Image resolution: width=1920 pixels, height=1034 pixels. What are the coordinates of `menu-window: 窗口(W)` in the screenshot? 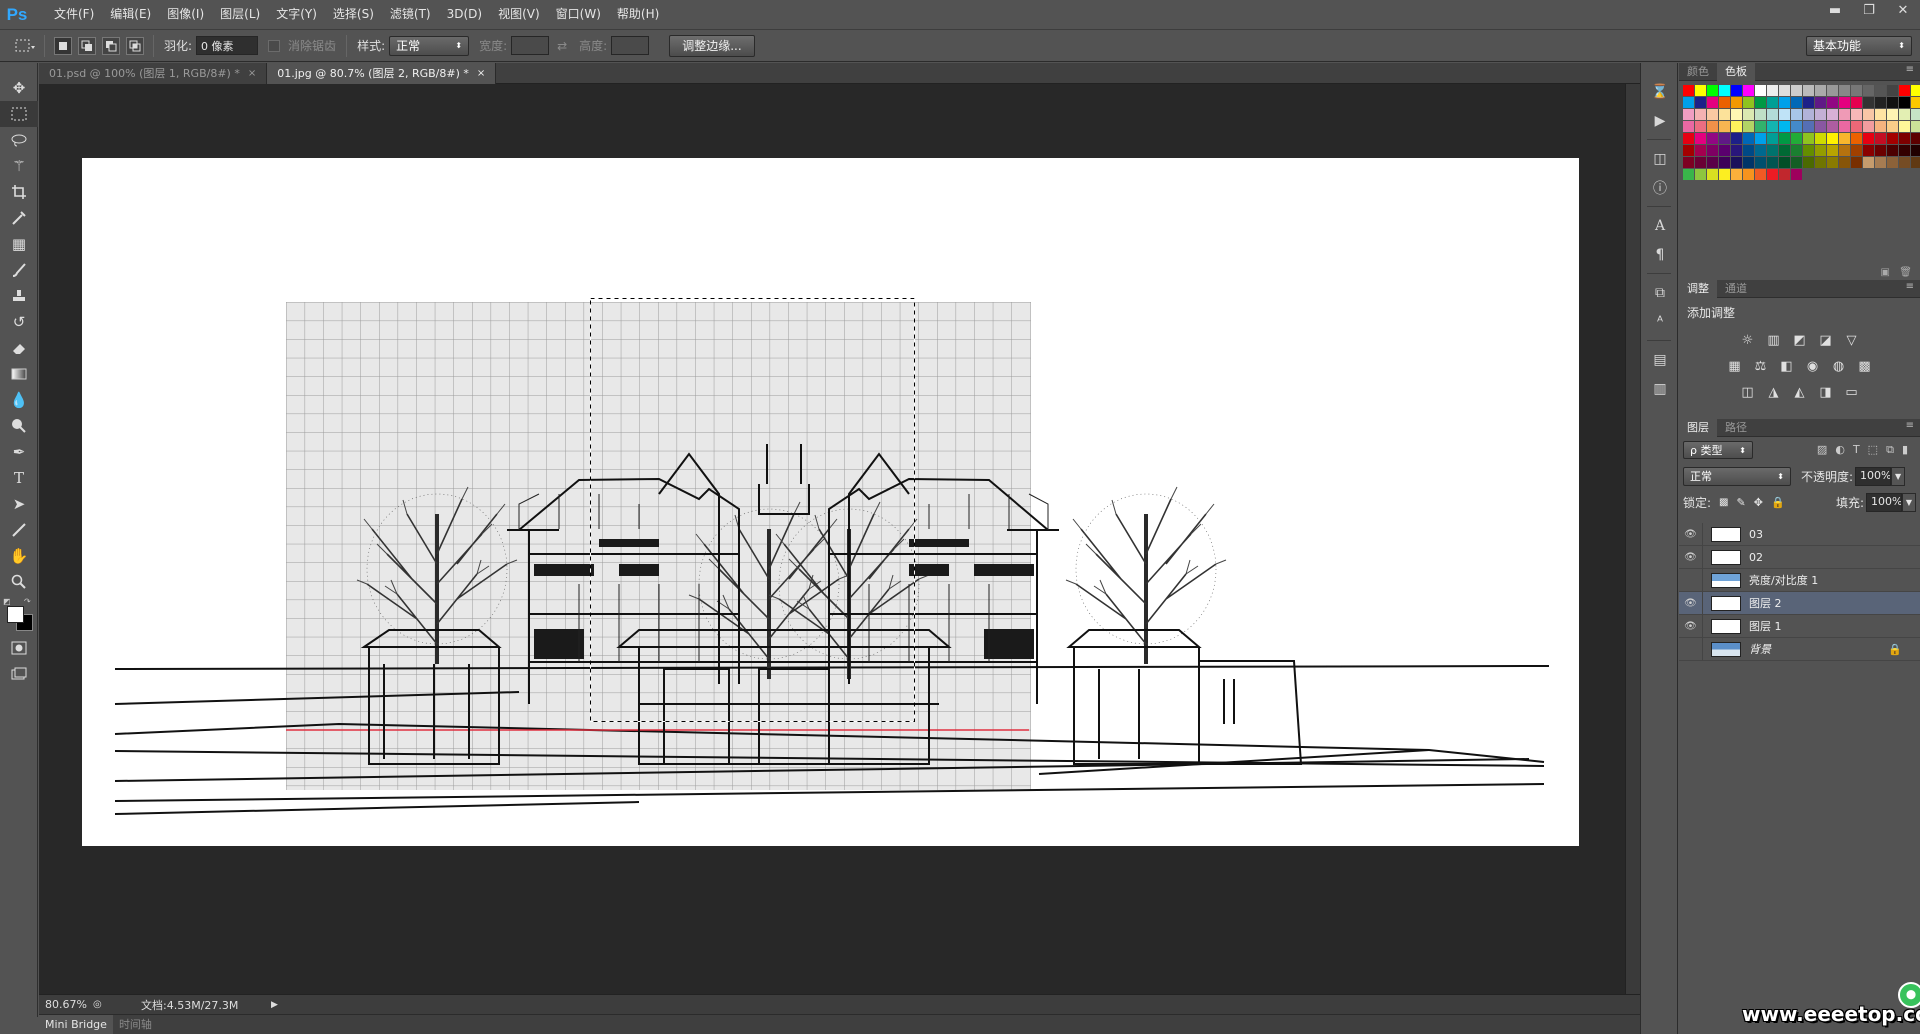 It's located at (578, 14).